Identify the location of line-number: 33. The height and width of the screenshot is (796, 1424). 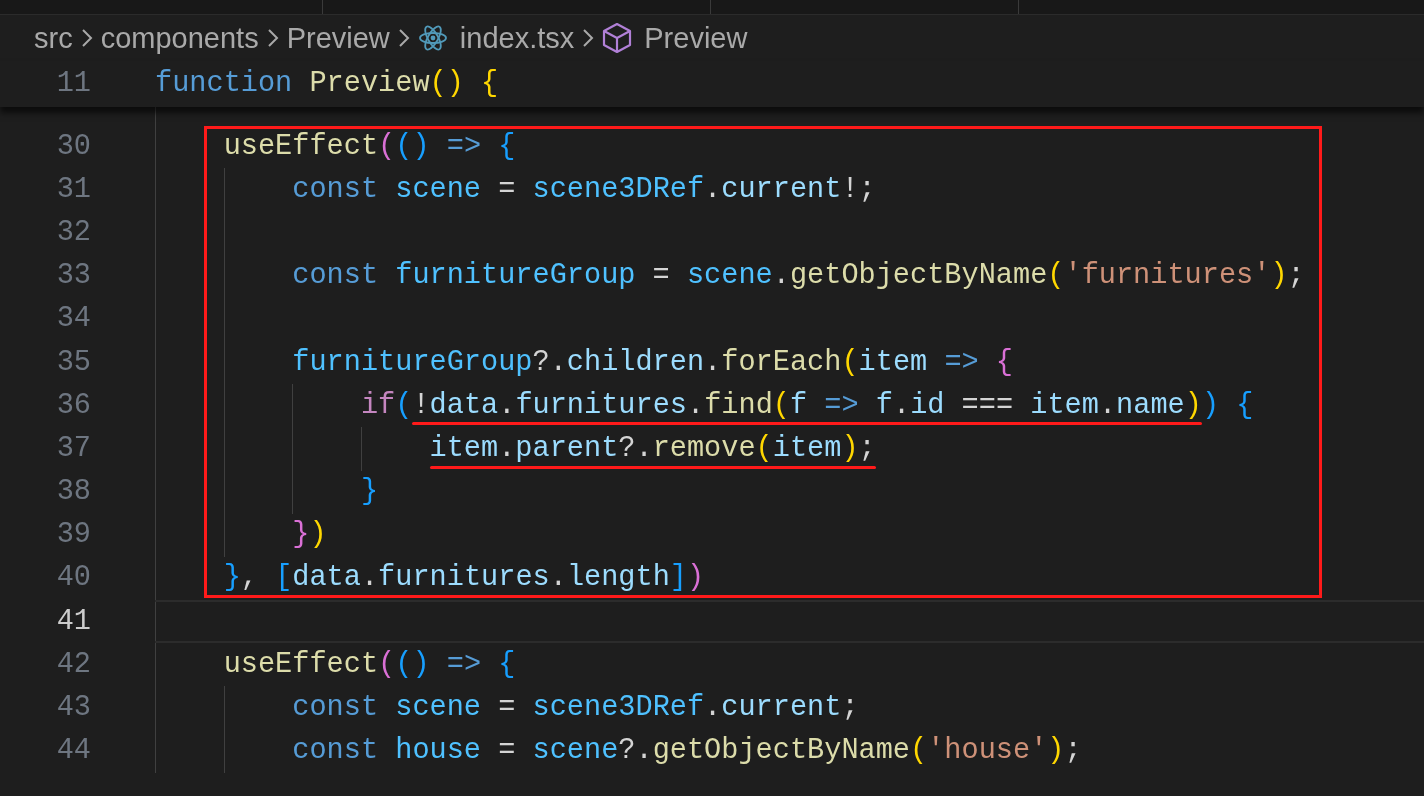
(73, 276).